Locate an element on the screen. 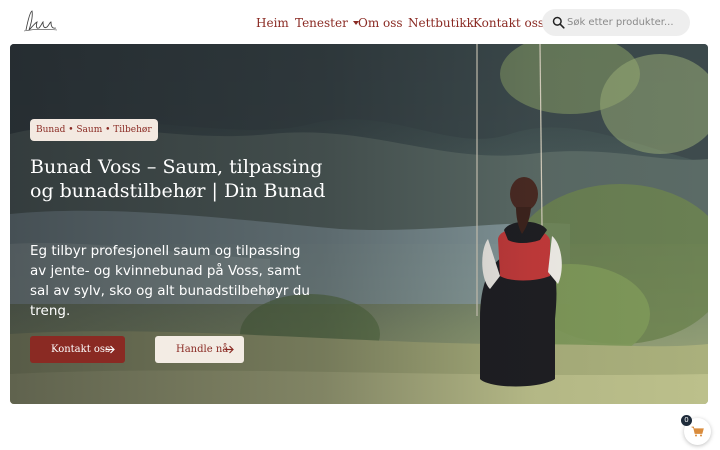 This screenshot has height=450, width=720. hero-badge: Bunad • Saum • Tilbehør is located at coordinates (94, 130).